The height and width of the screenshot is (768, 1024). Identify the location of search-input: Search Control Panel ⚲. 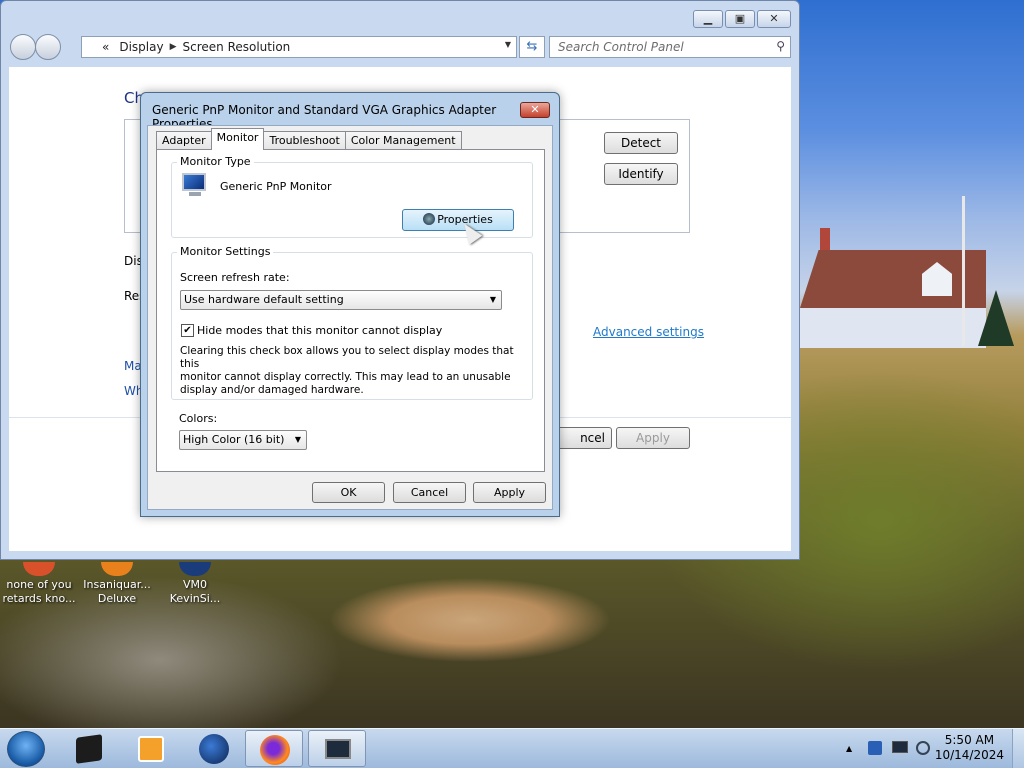
(670, 47).